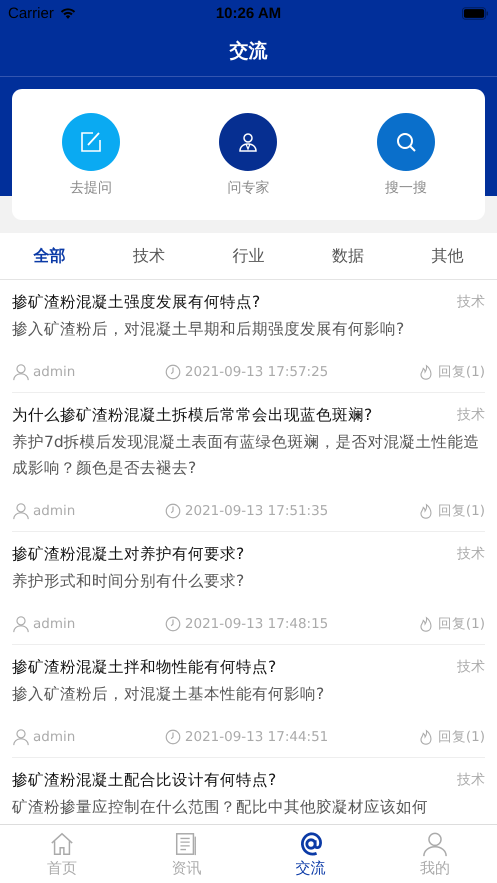 The width and height of the screenshot is (497, 883). I want to click on category-tab: 数据, so click(348, 256).